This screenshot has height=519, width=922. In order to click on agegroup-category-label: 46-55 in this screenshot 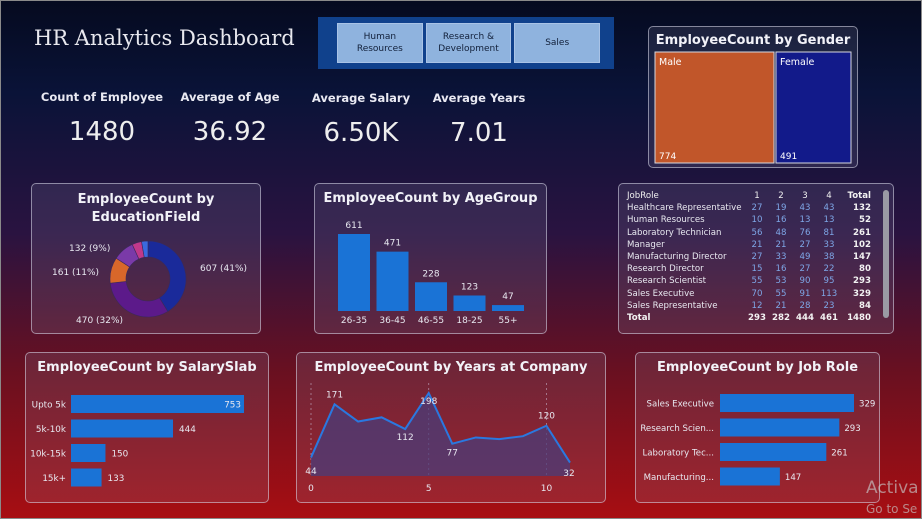, I will do `click(431, 321)`.